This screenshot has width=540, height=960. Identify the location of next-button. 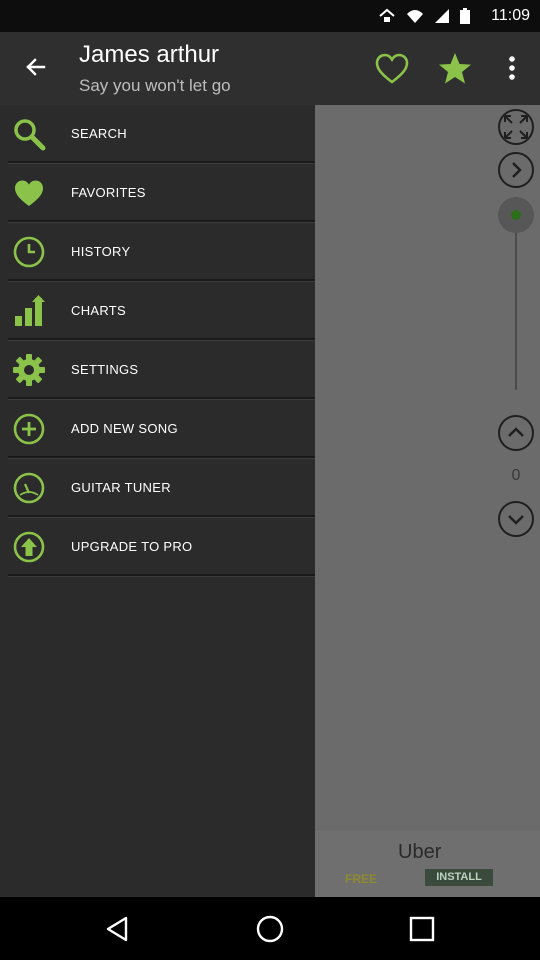
(516, 170).